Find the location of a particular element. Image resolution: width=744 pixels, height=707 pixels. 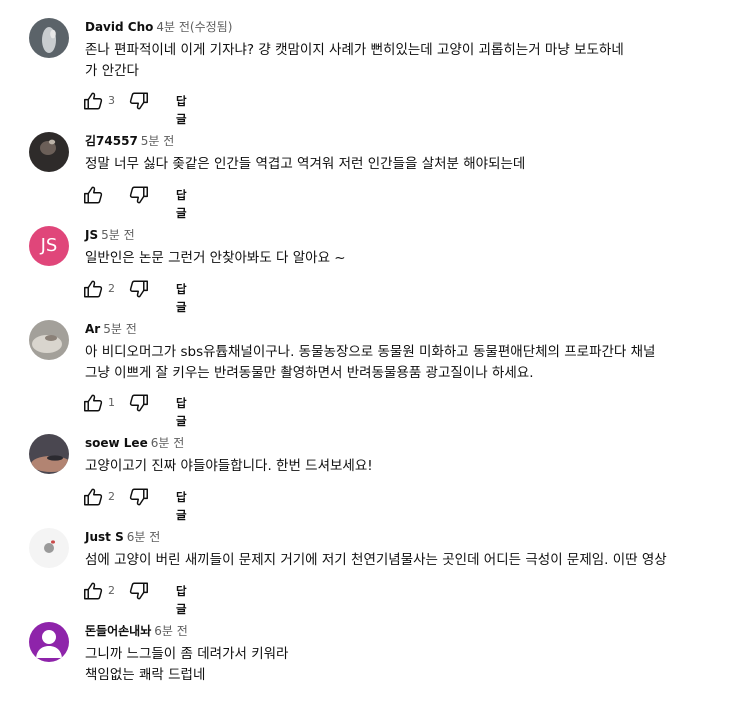

comment-author: soew Lee is located at coordinates (116, 443).